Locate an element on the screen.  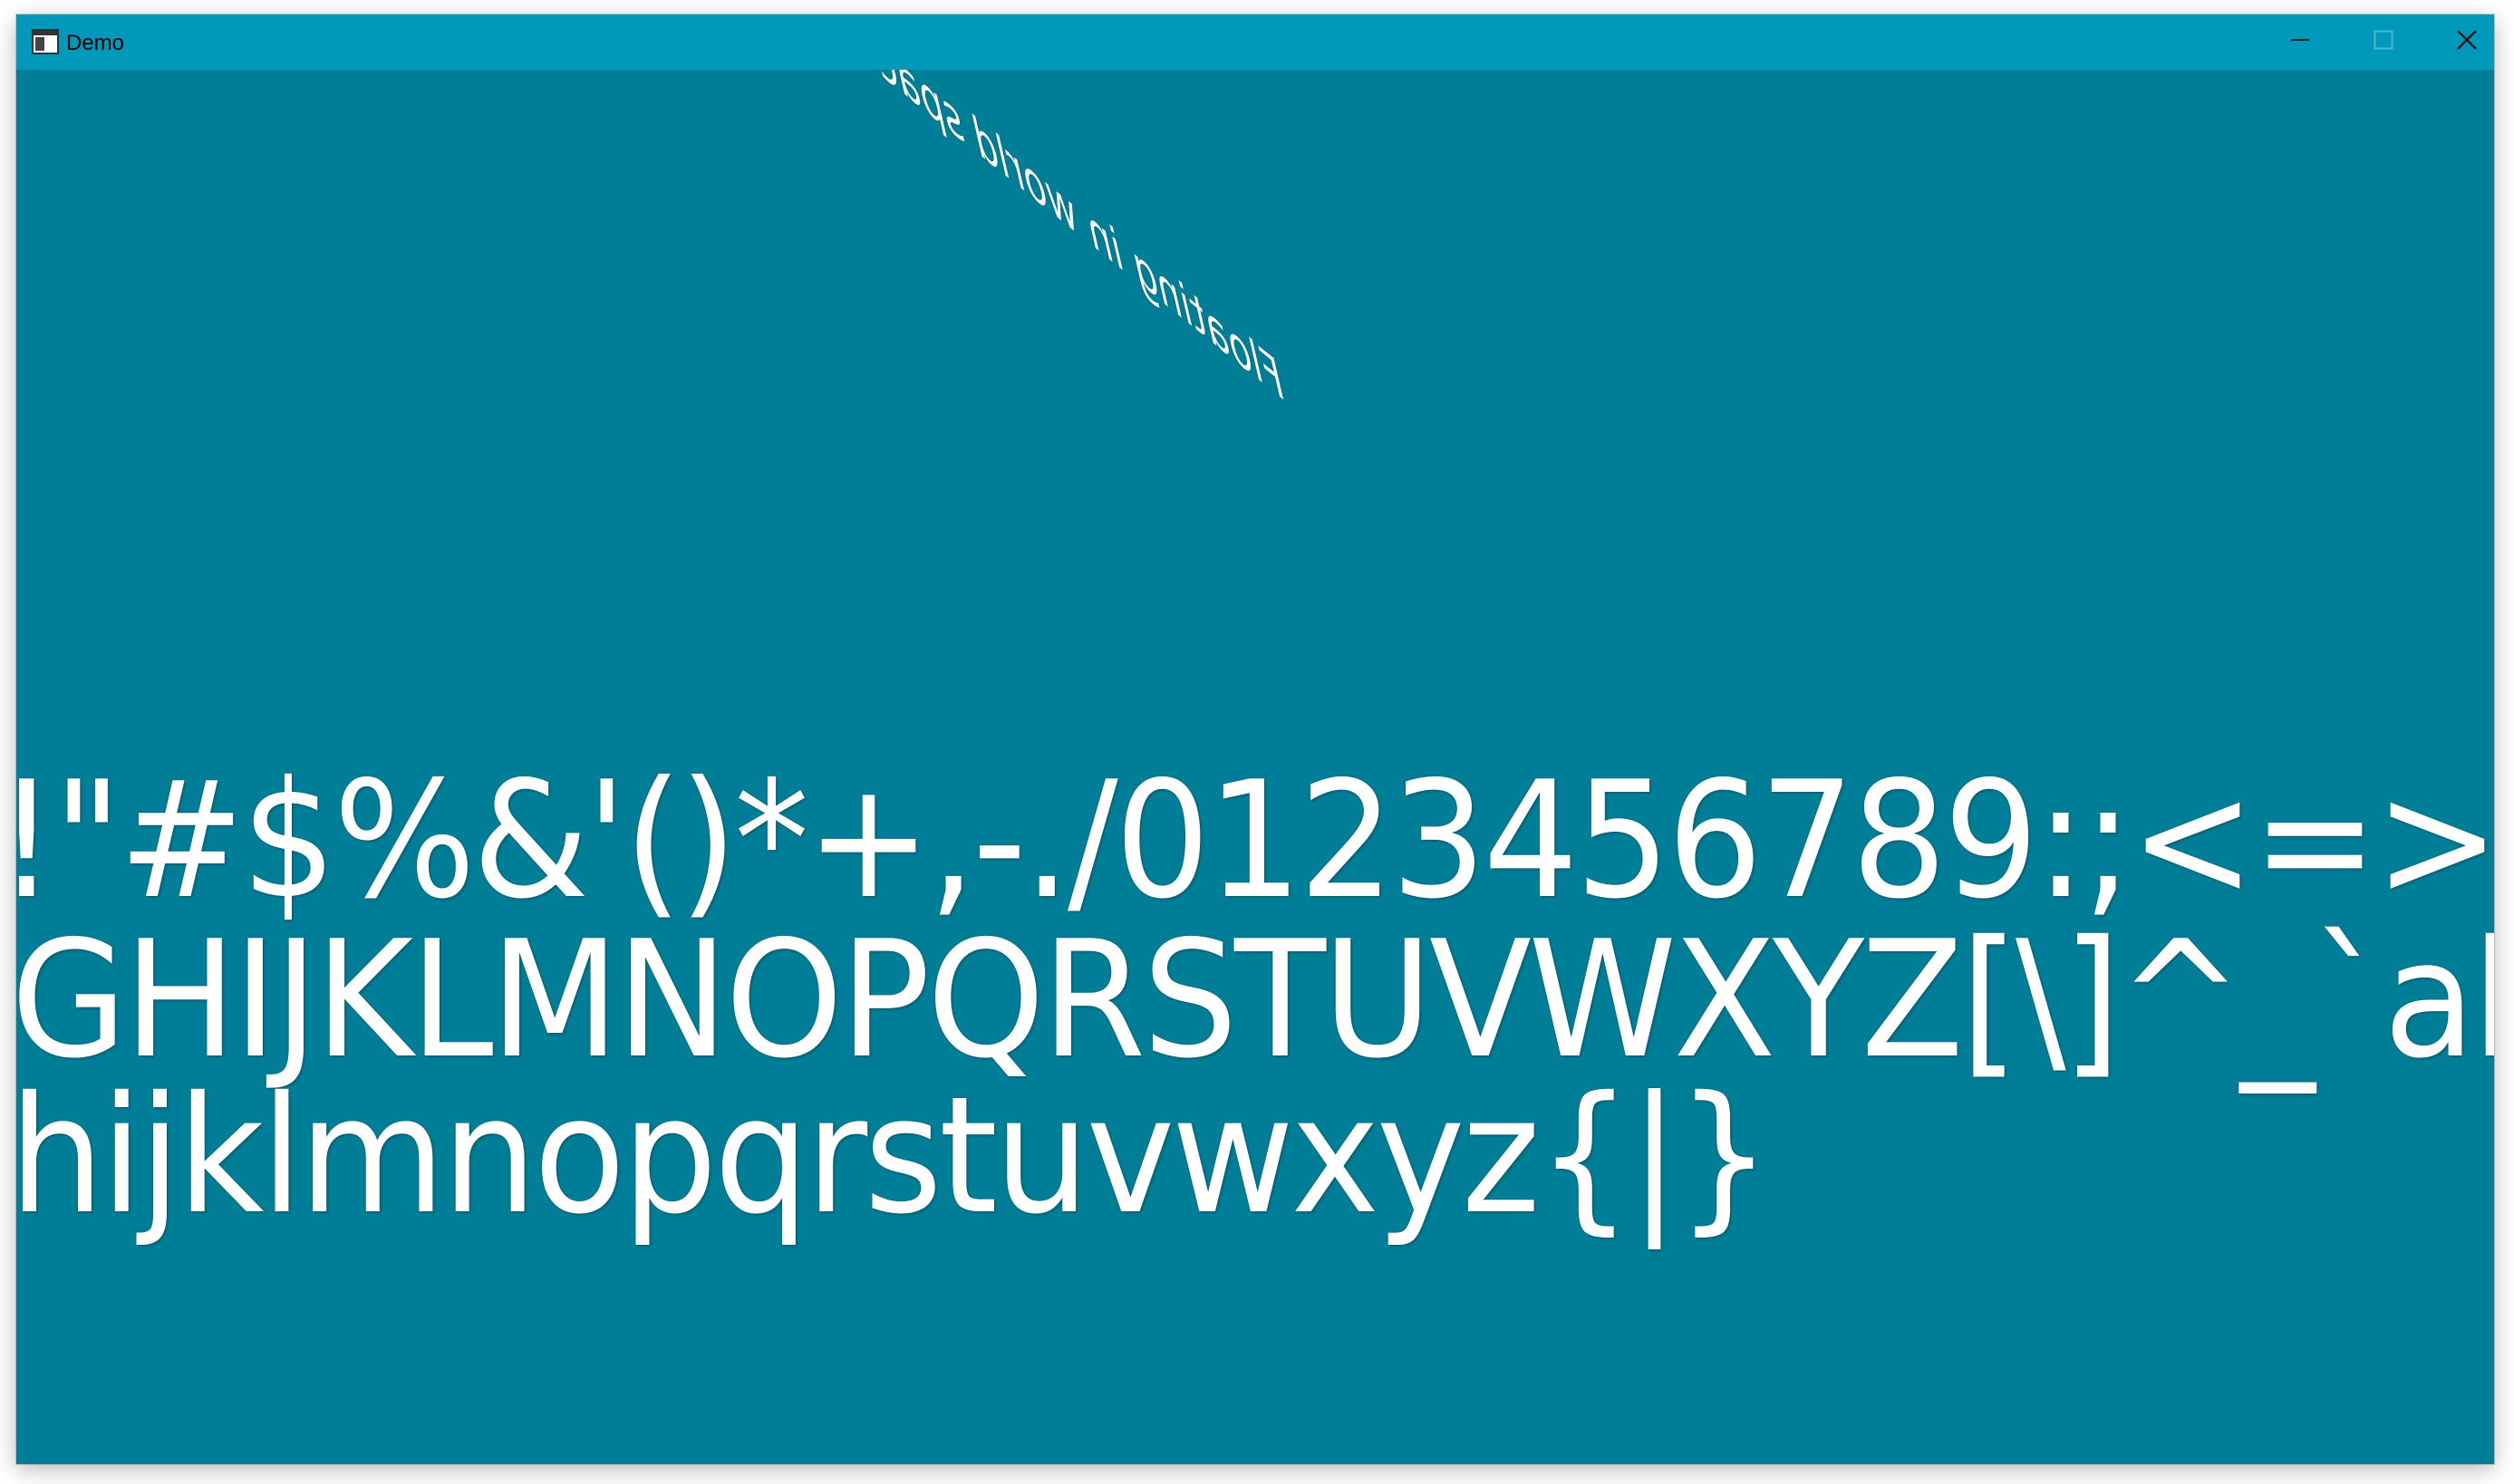
minimize-icon is located at coordinates (2300, 42).